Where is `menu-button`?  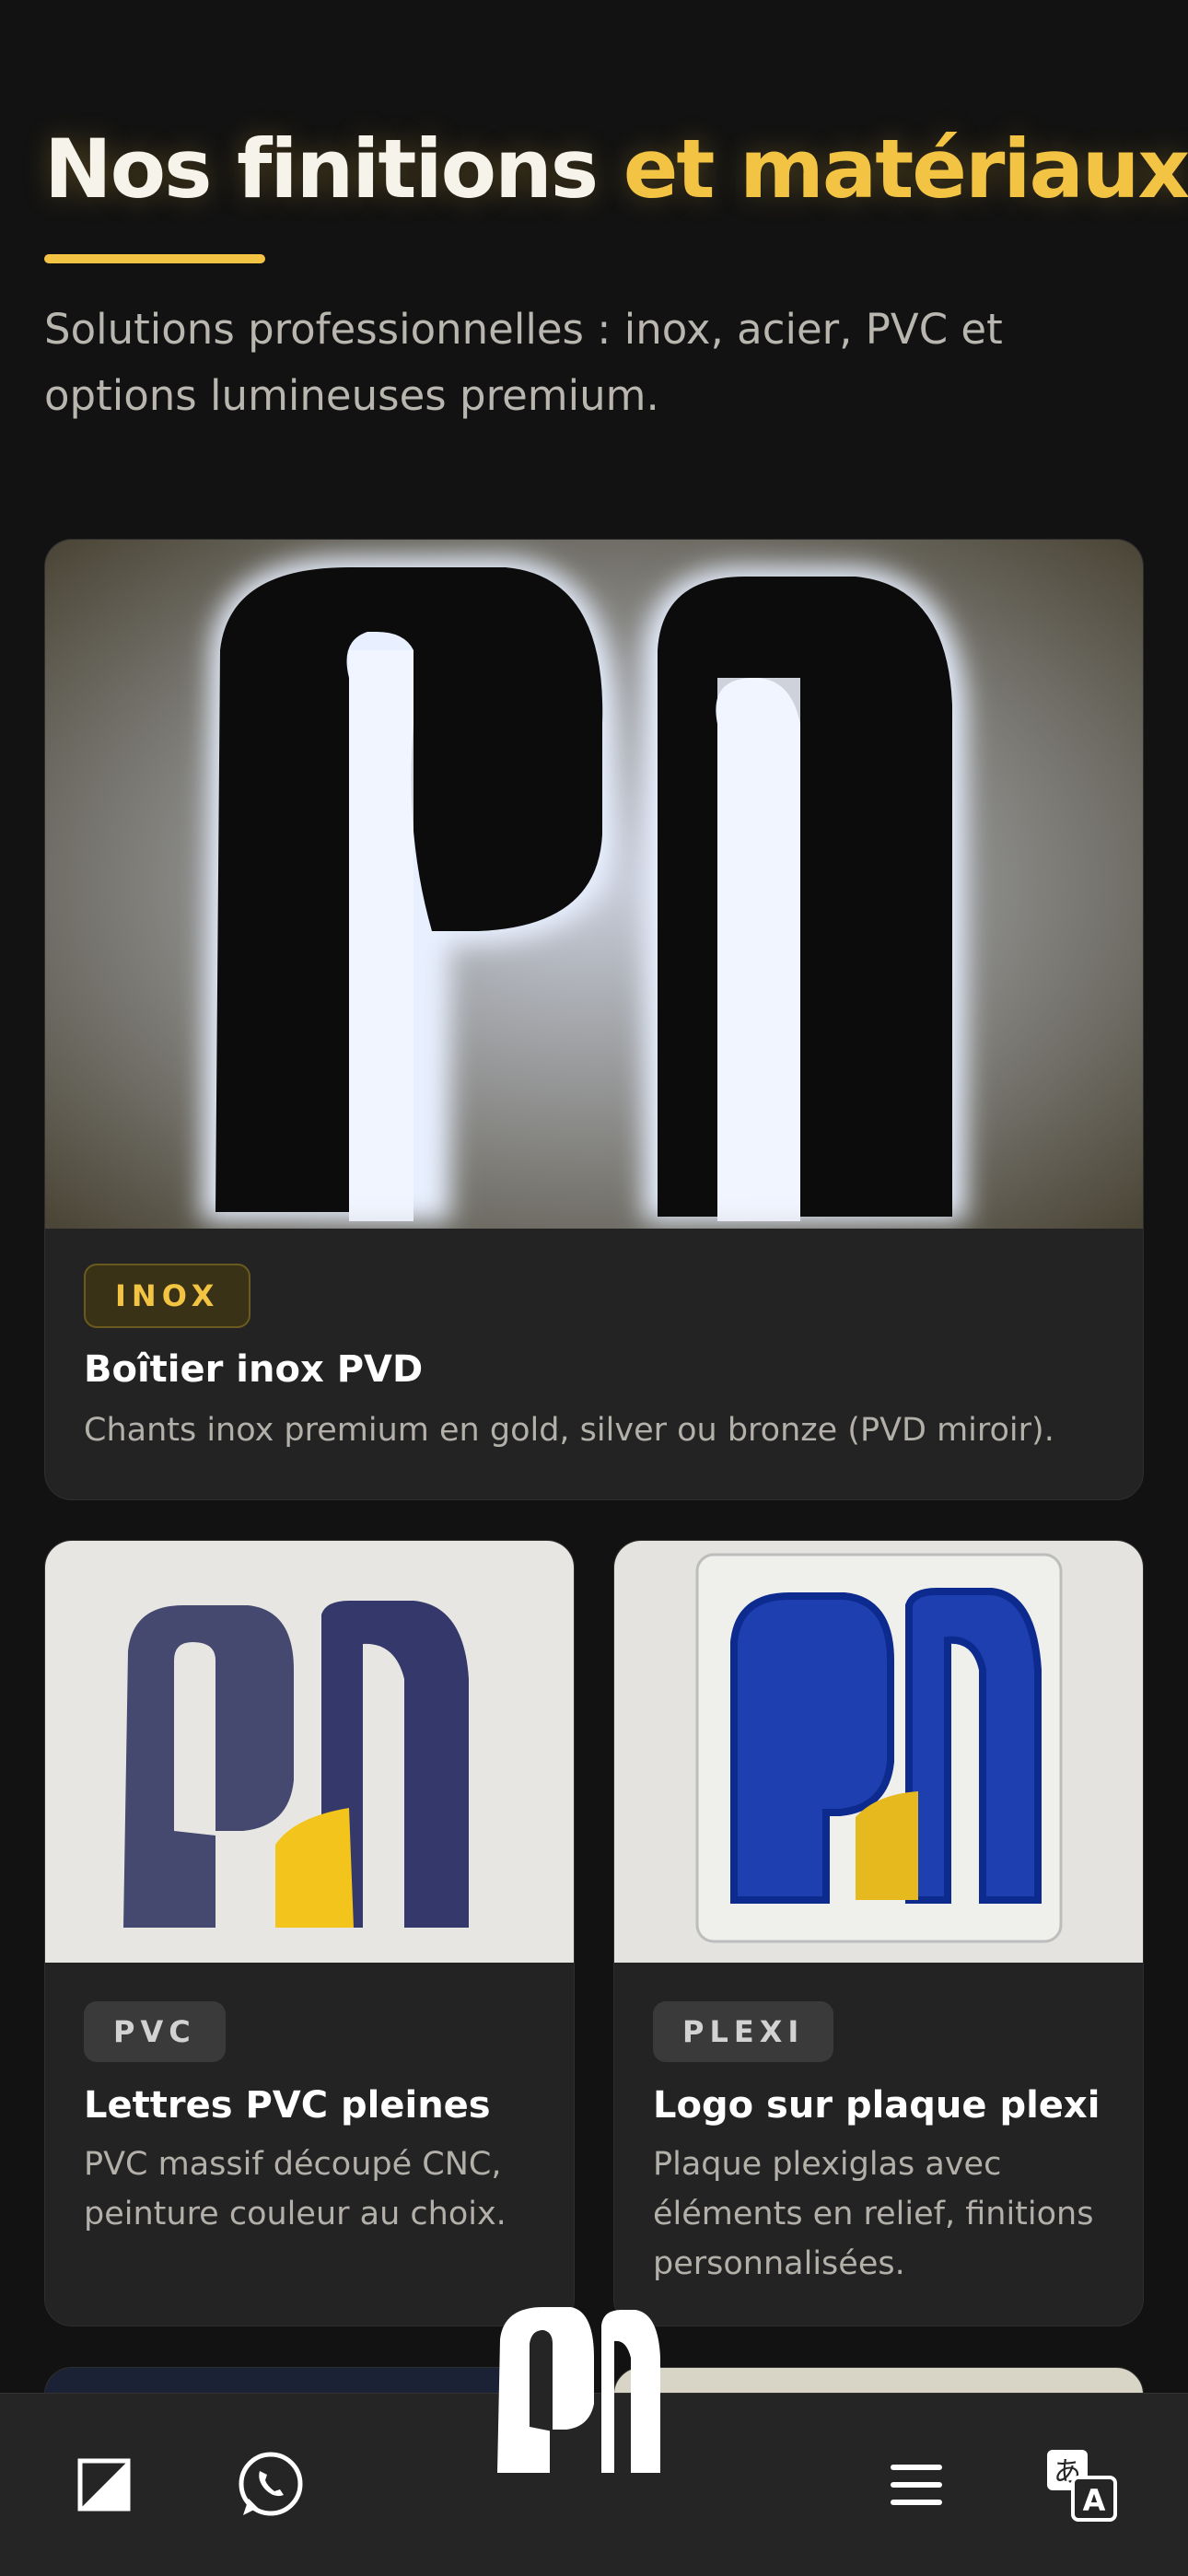
menu-button is located at coordinates (916, 2484).